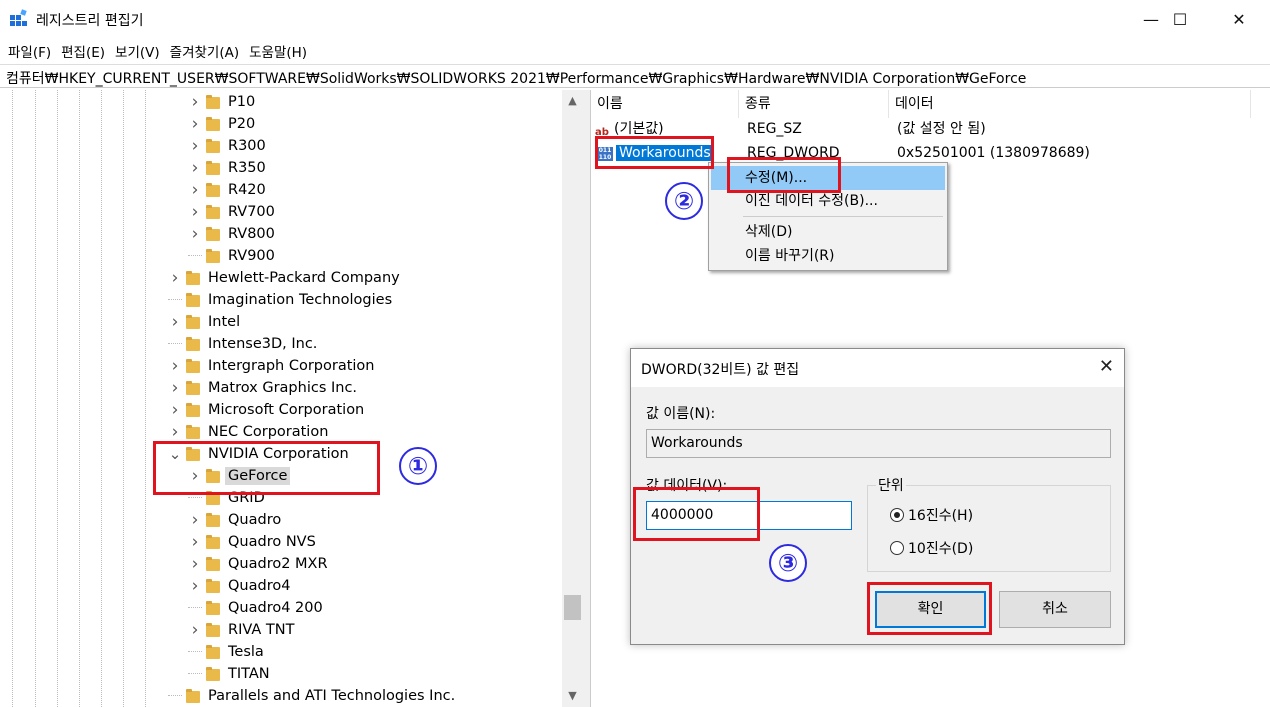 The width and height of the screenshot is (1270, 707). What do you see at coordinates (684, 201) in the screenshot?
I see `step-2-badge: ②` at bounding box center [684, 201].